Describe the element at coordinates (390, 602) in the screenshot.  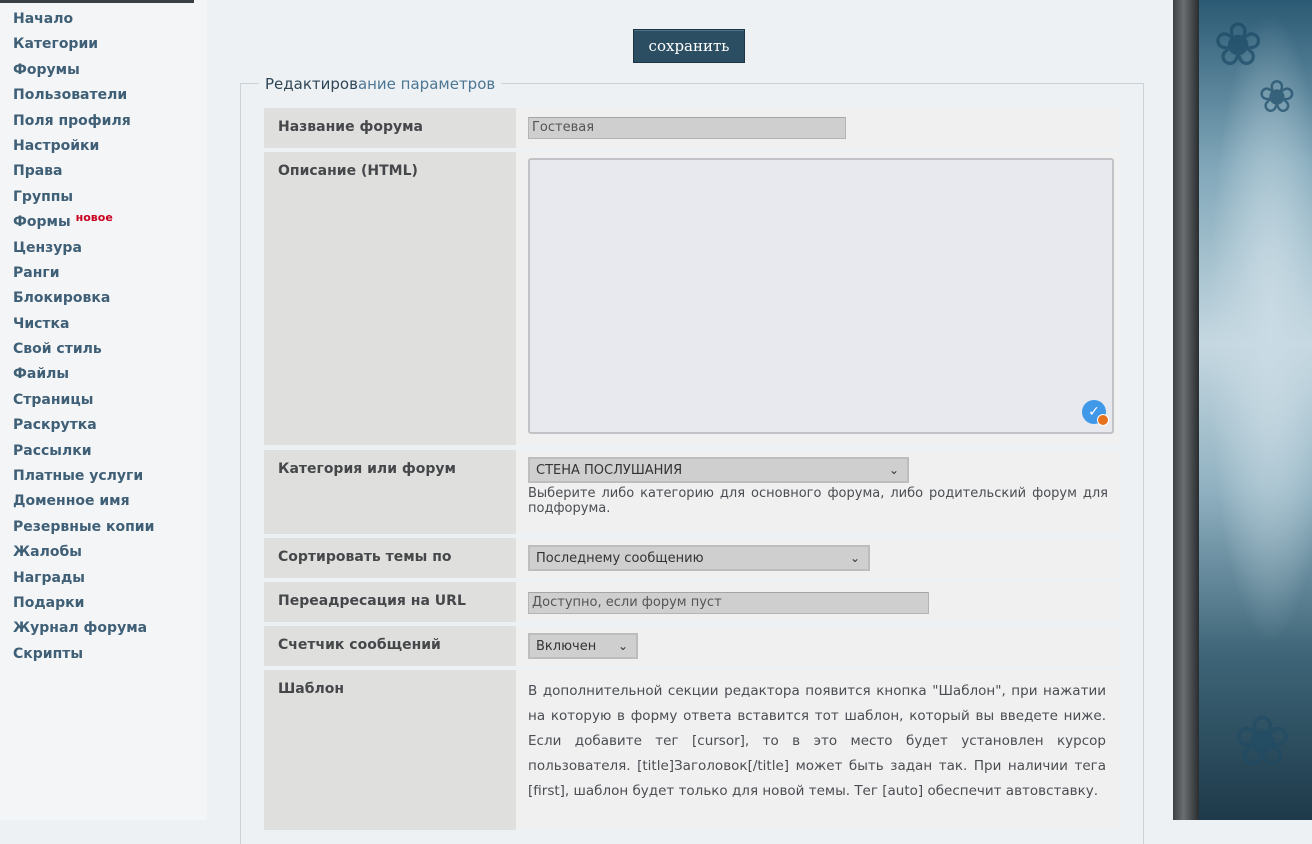
I see `redirect-label: Переадресация на URL` at that location.